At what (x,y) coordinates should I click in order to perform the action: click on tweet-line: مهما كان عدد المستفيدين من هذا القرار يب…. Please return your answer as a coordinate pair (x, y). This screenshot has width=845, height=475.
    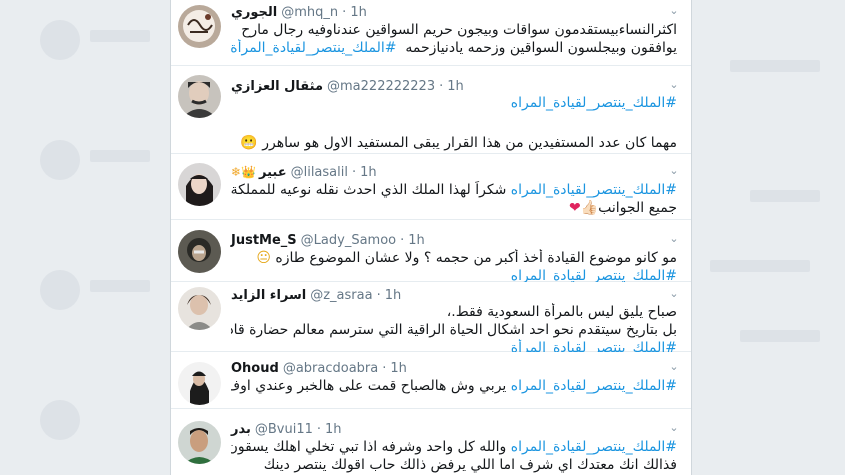
    Looking at the image, I should click on (458, 143).